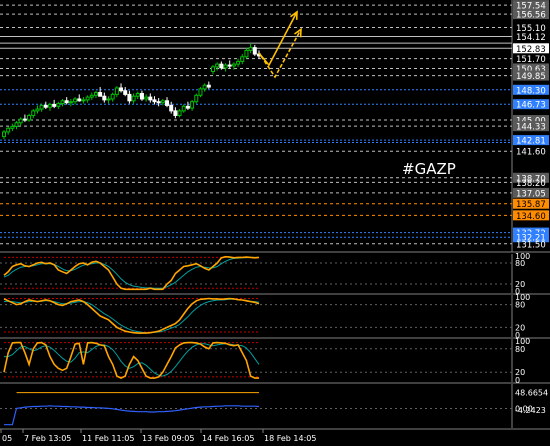  I want to click on time-tick-label: 18 Feb 14:05, so click(290, 438).